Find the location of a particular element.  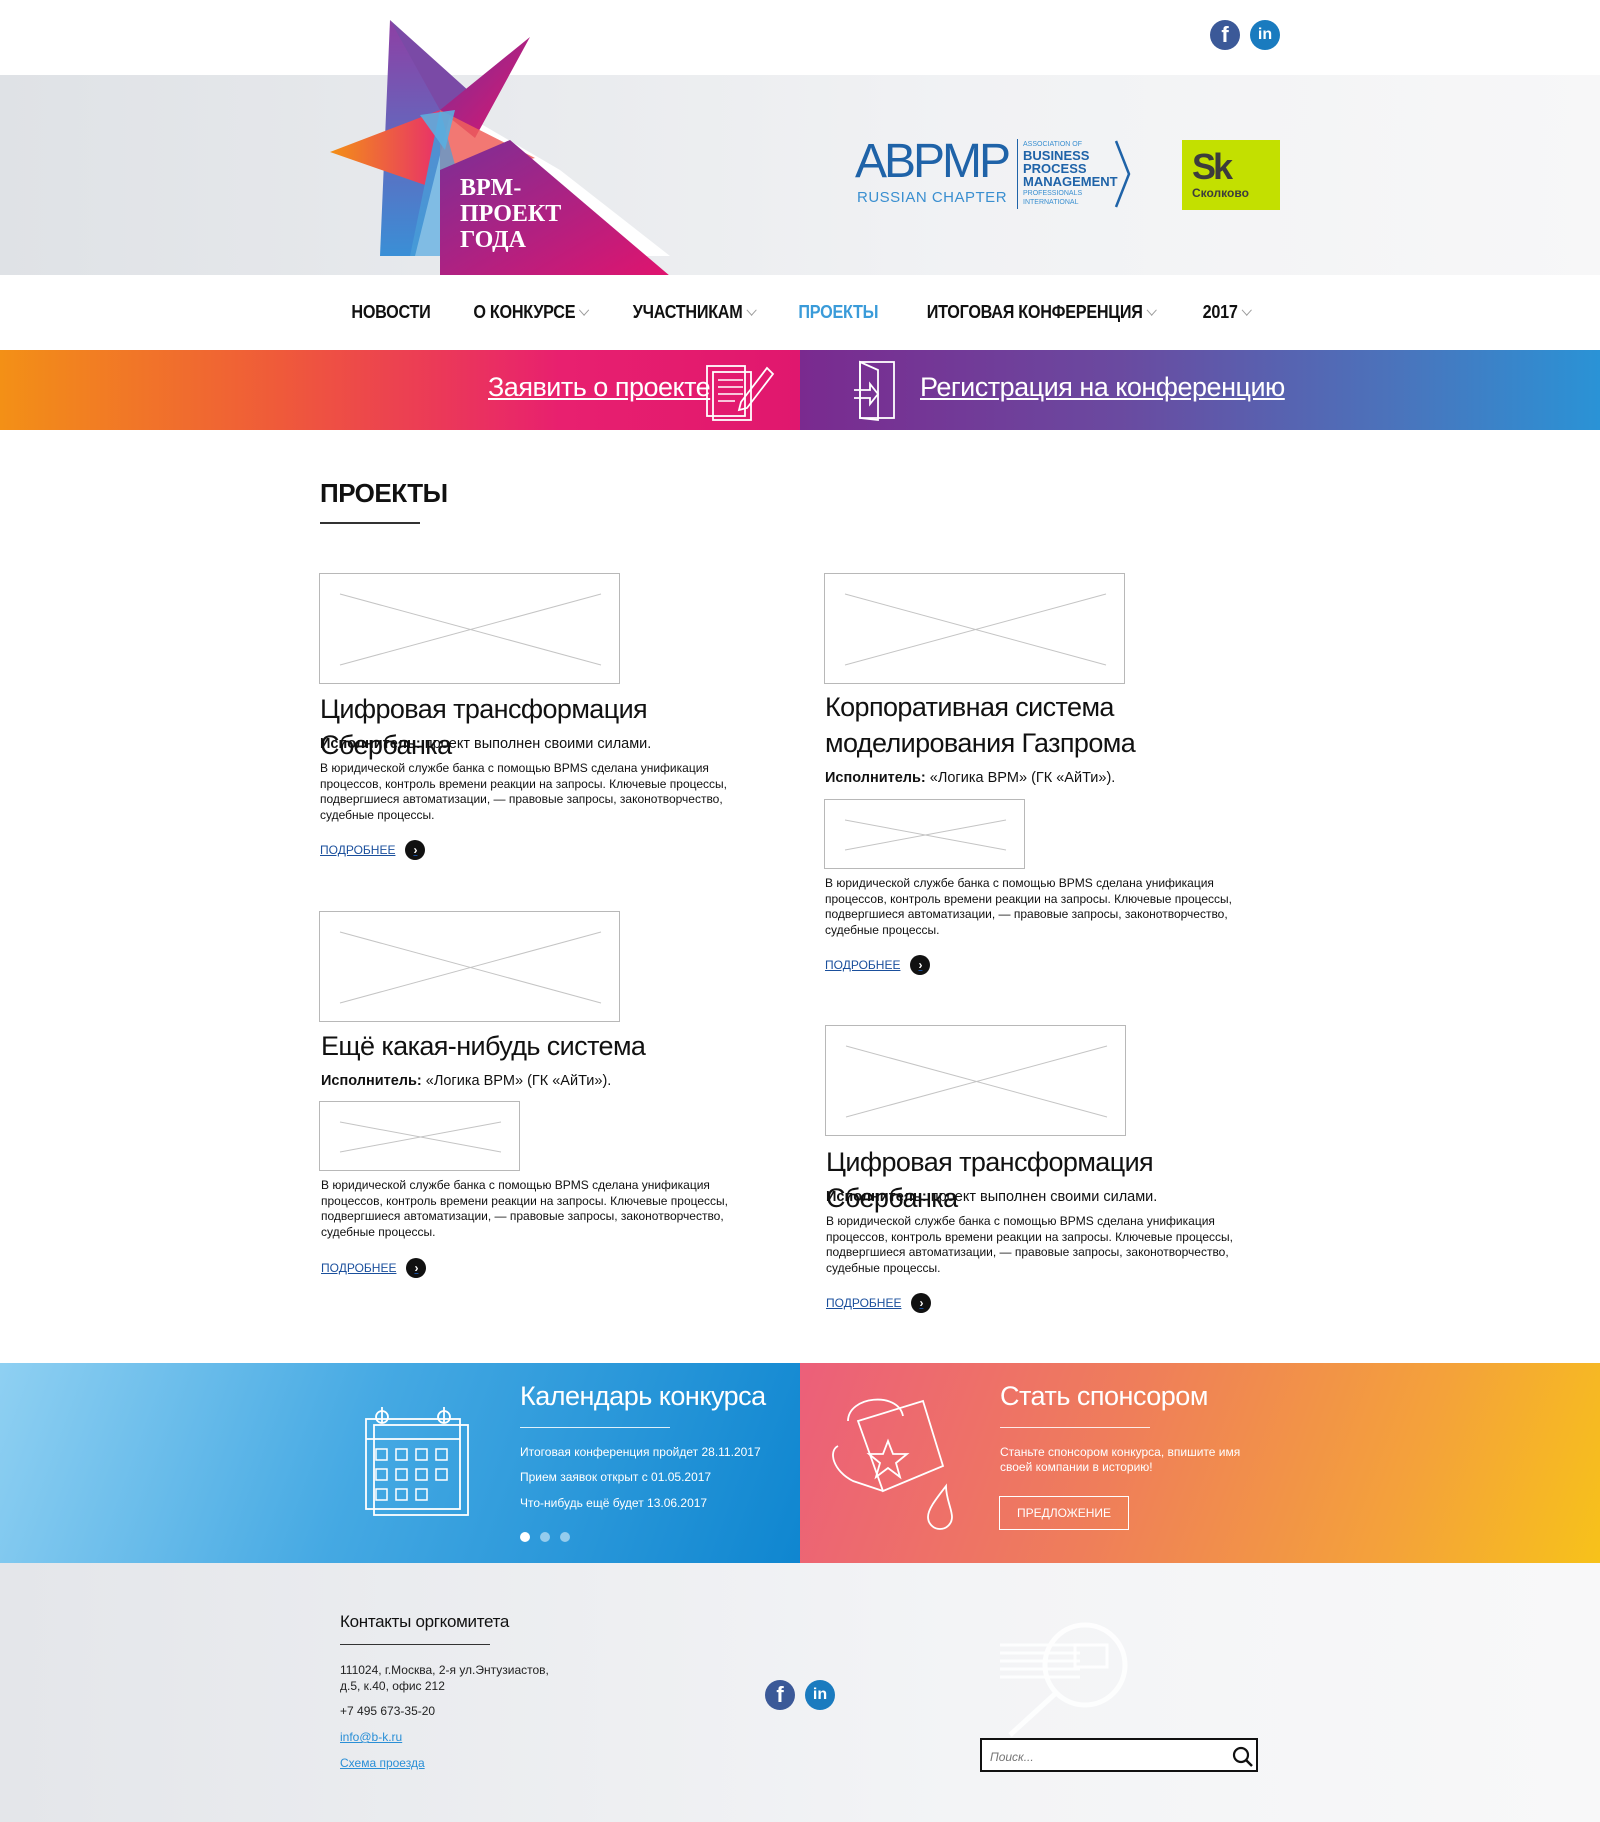

register-banner: Регистрация на конференцию is located at coordinates (1200, 390).